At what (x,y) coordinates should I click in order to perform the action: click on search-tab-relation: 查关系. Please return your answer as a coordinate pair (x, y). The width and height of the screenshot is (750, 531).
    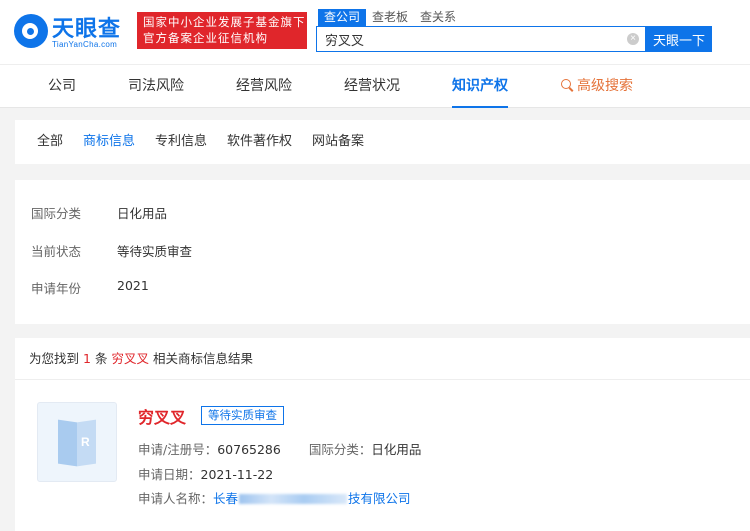
    Looking at the image, I should click on (438, 17).